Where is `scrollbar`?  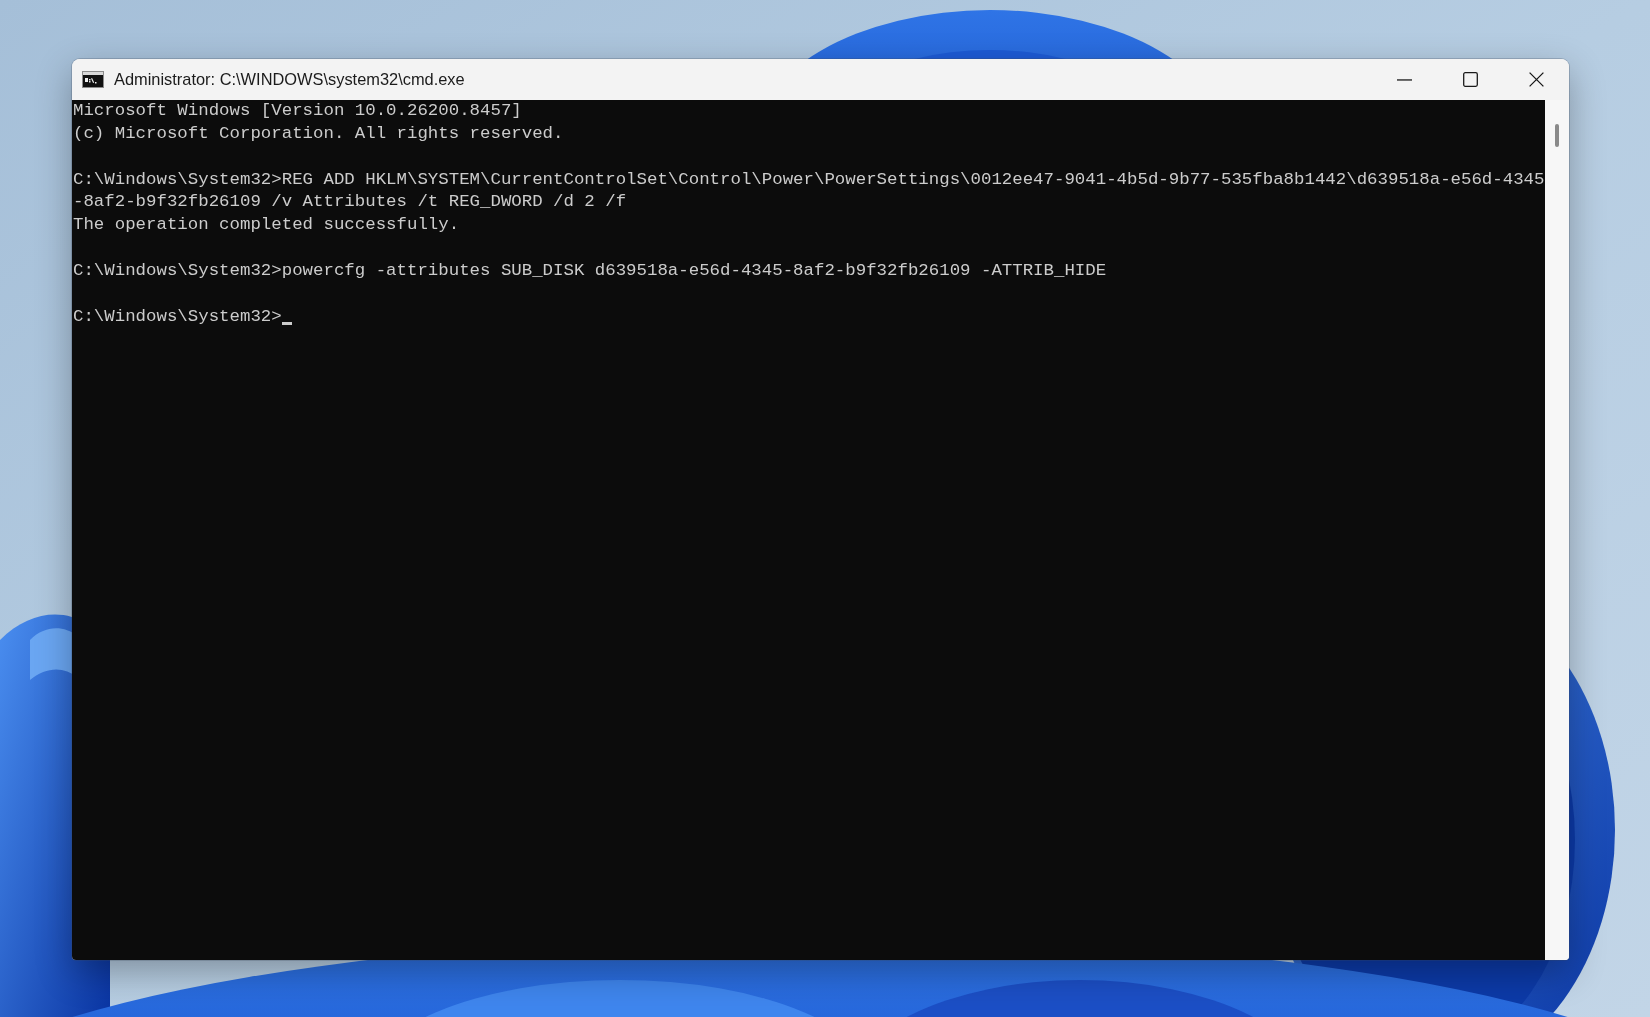 scrollbar is located at coordinates (1557, 530).